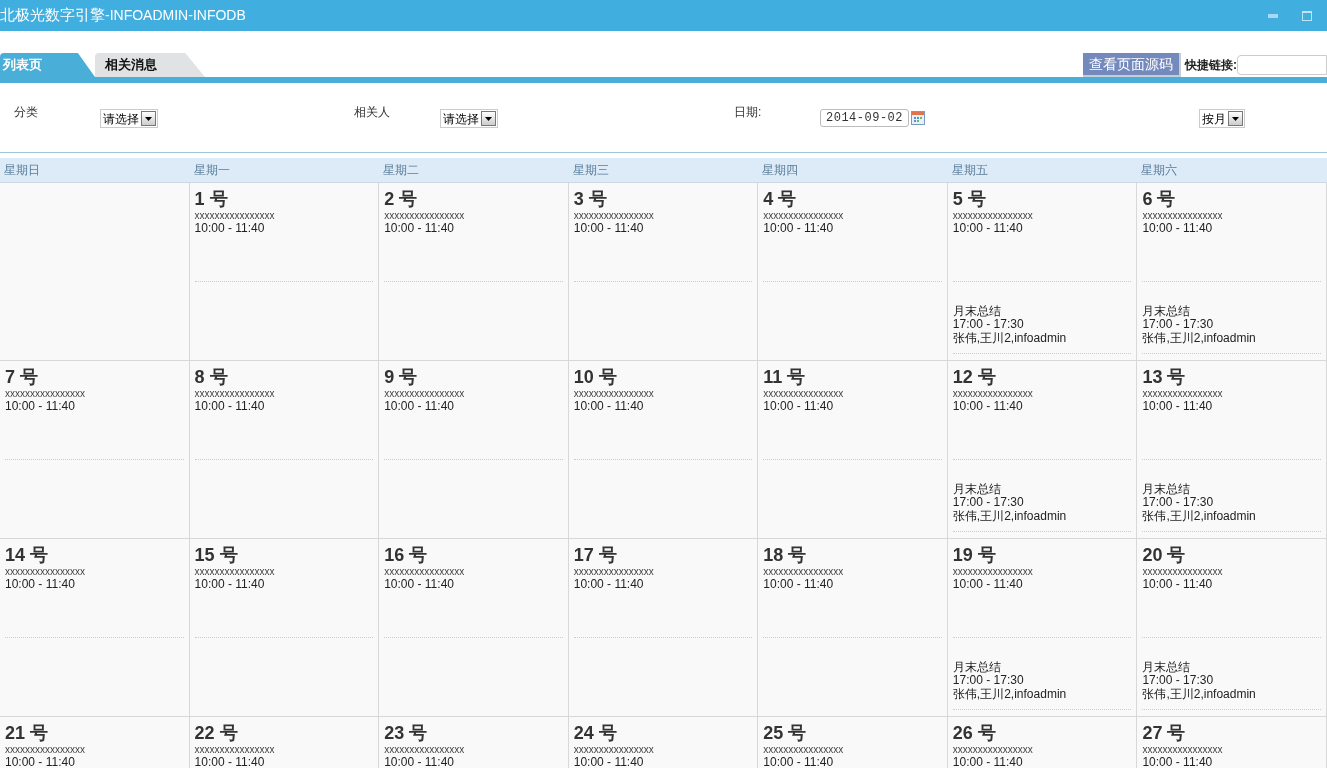 This screenshot has width=1327, height=768. Describe the element at coordinates (918, 118) in the screenshot. I see `calendar-icon` at that location.